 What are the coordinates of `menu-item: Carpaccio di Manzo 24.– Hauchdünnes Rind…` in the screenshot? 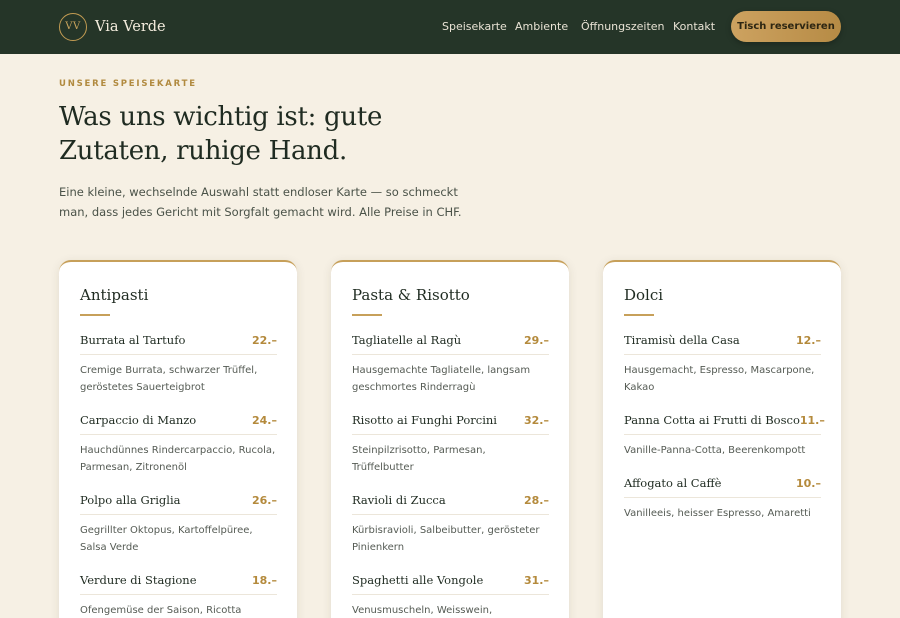 It's located at (178, 444).